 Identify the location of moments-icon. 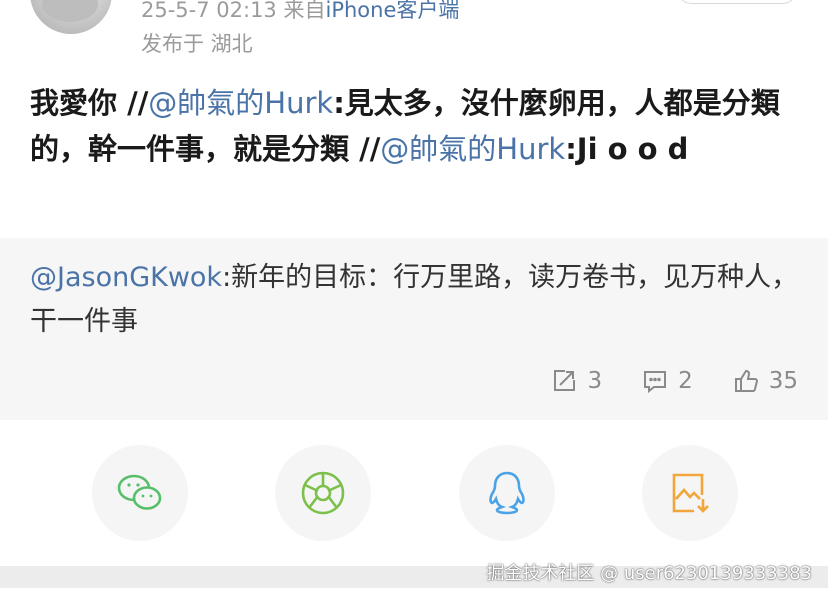
(323, 493).